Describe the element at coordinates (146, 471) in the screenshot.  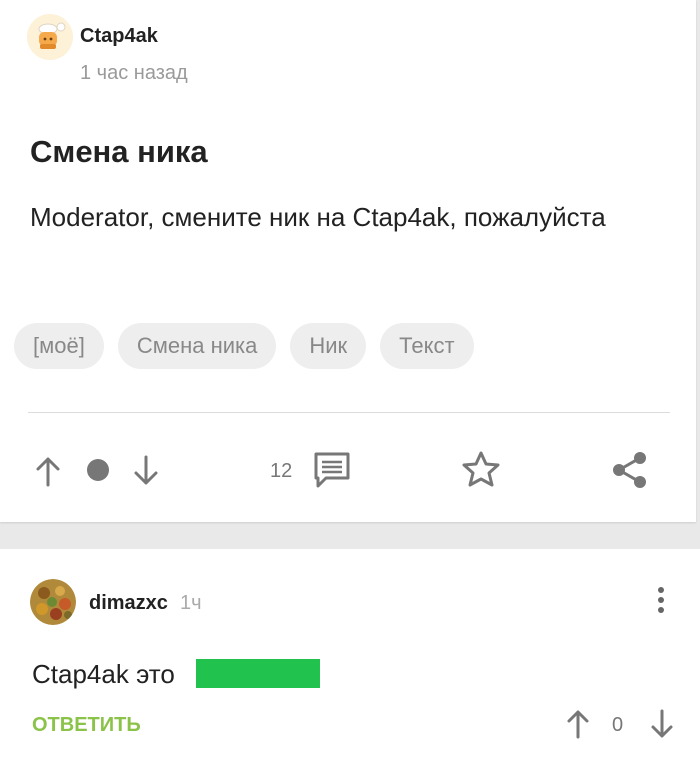
I see `arrow-down-icon` at that location.